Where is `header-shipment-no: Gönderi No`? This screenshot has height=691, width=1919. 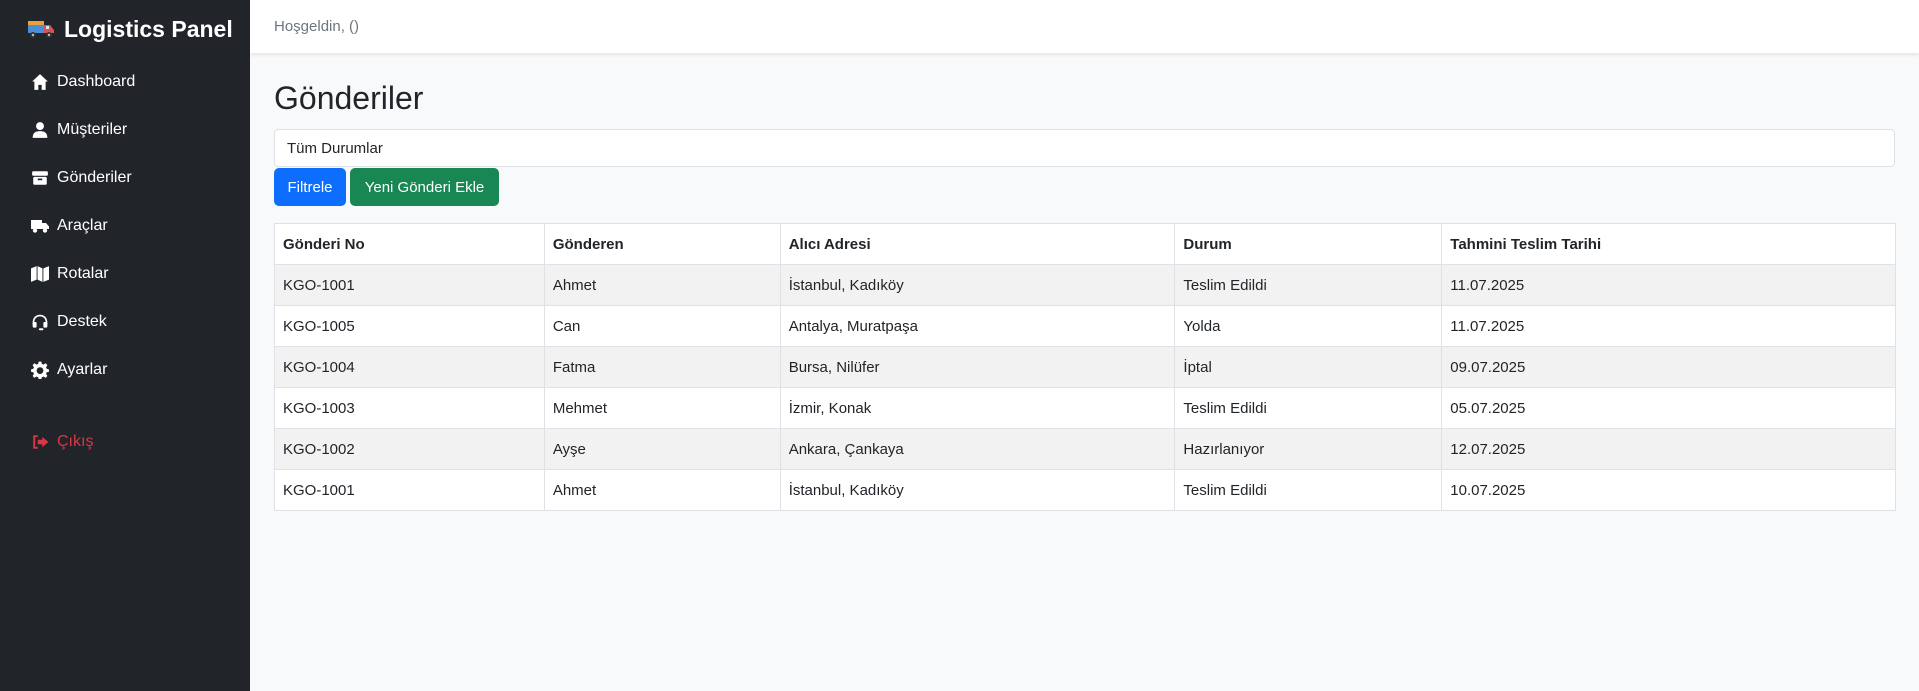
header-shipment-no: Gönderi No is located at coordinates (409, 244).